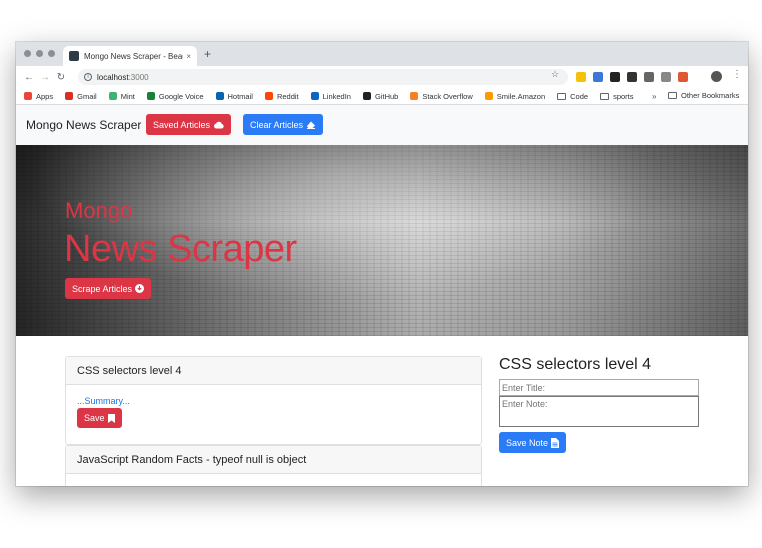 This screenshot has height=548, width=762. I want to click on article-title: CSS selectors level 4, so click(273, 371).